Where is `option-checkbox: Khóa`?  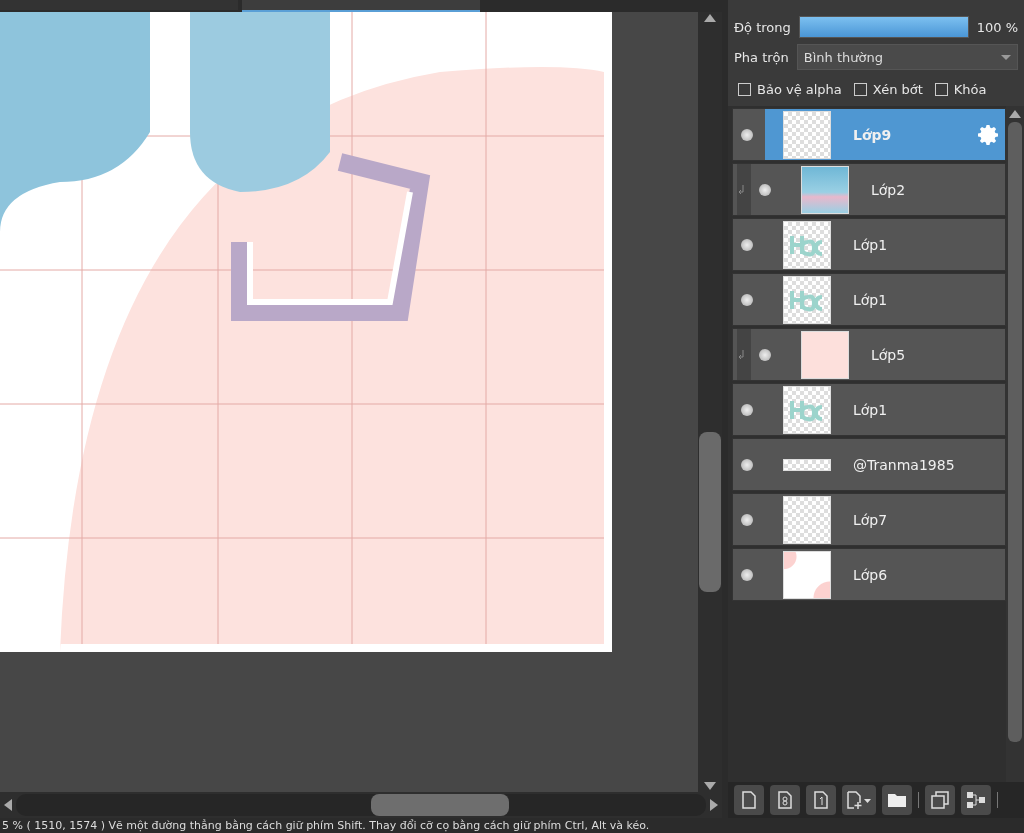
option-checkbox: Khóa is located at coordinates (960, 89).